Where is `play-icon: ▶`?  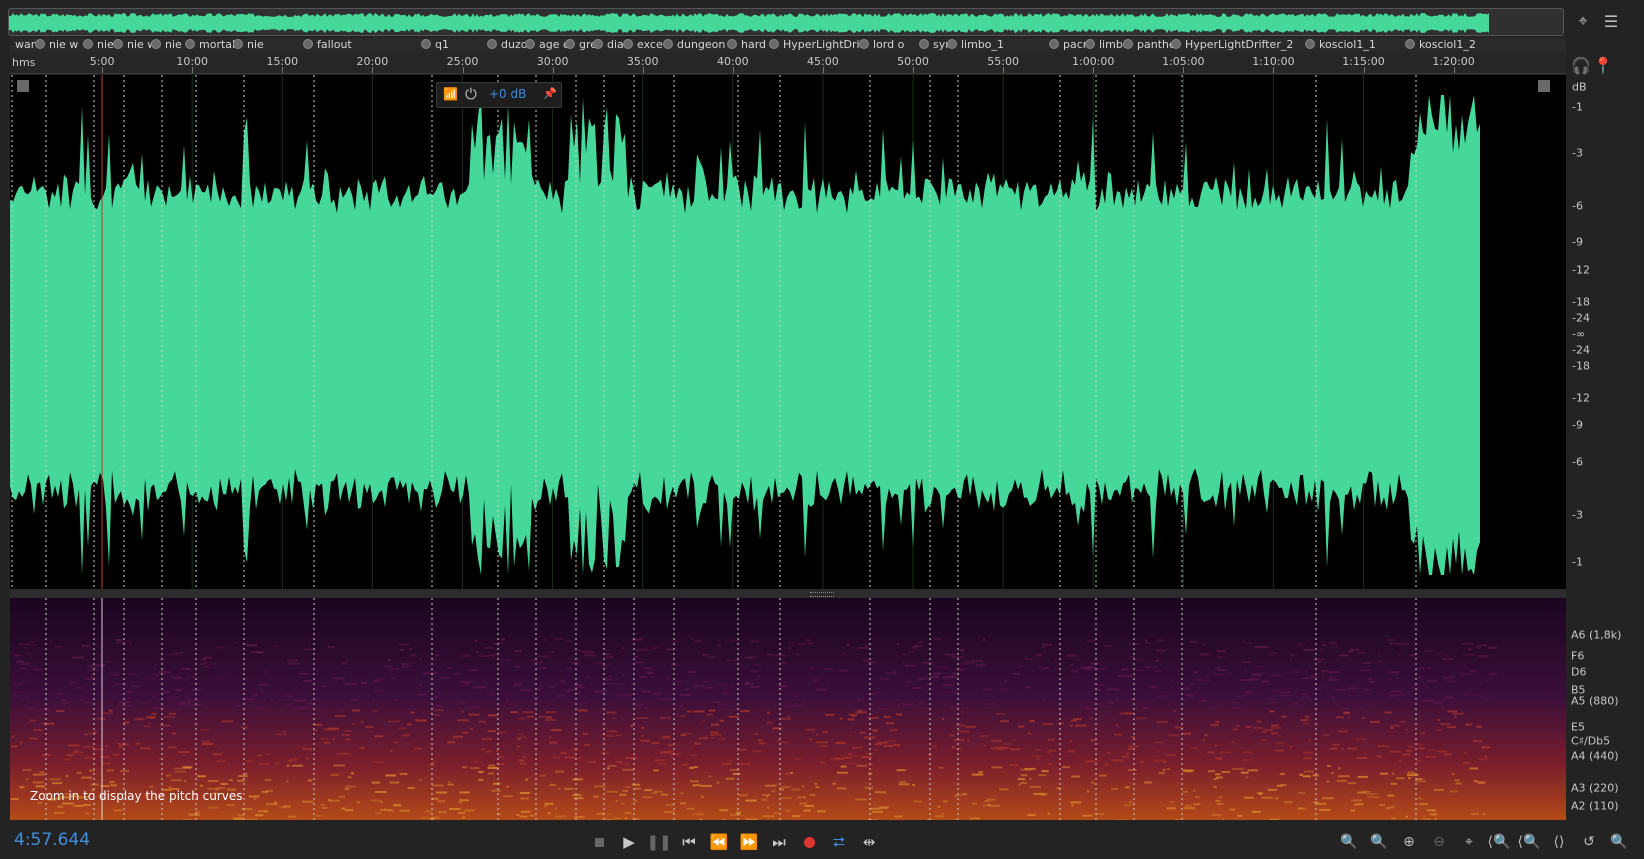
play-icon: ▶ is located at coordinates (629, 842).